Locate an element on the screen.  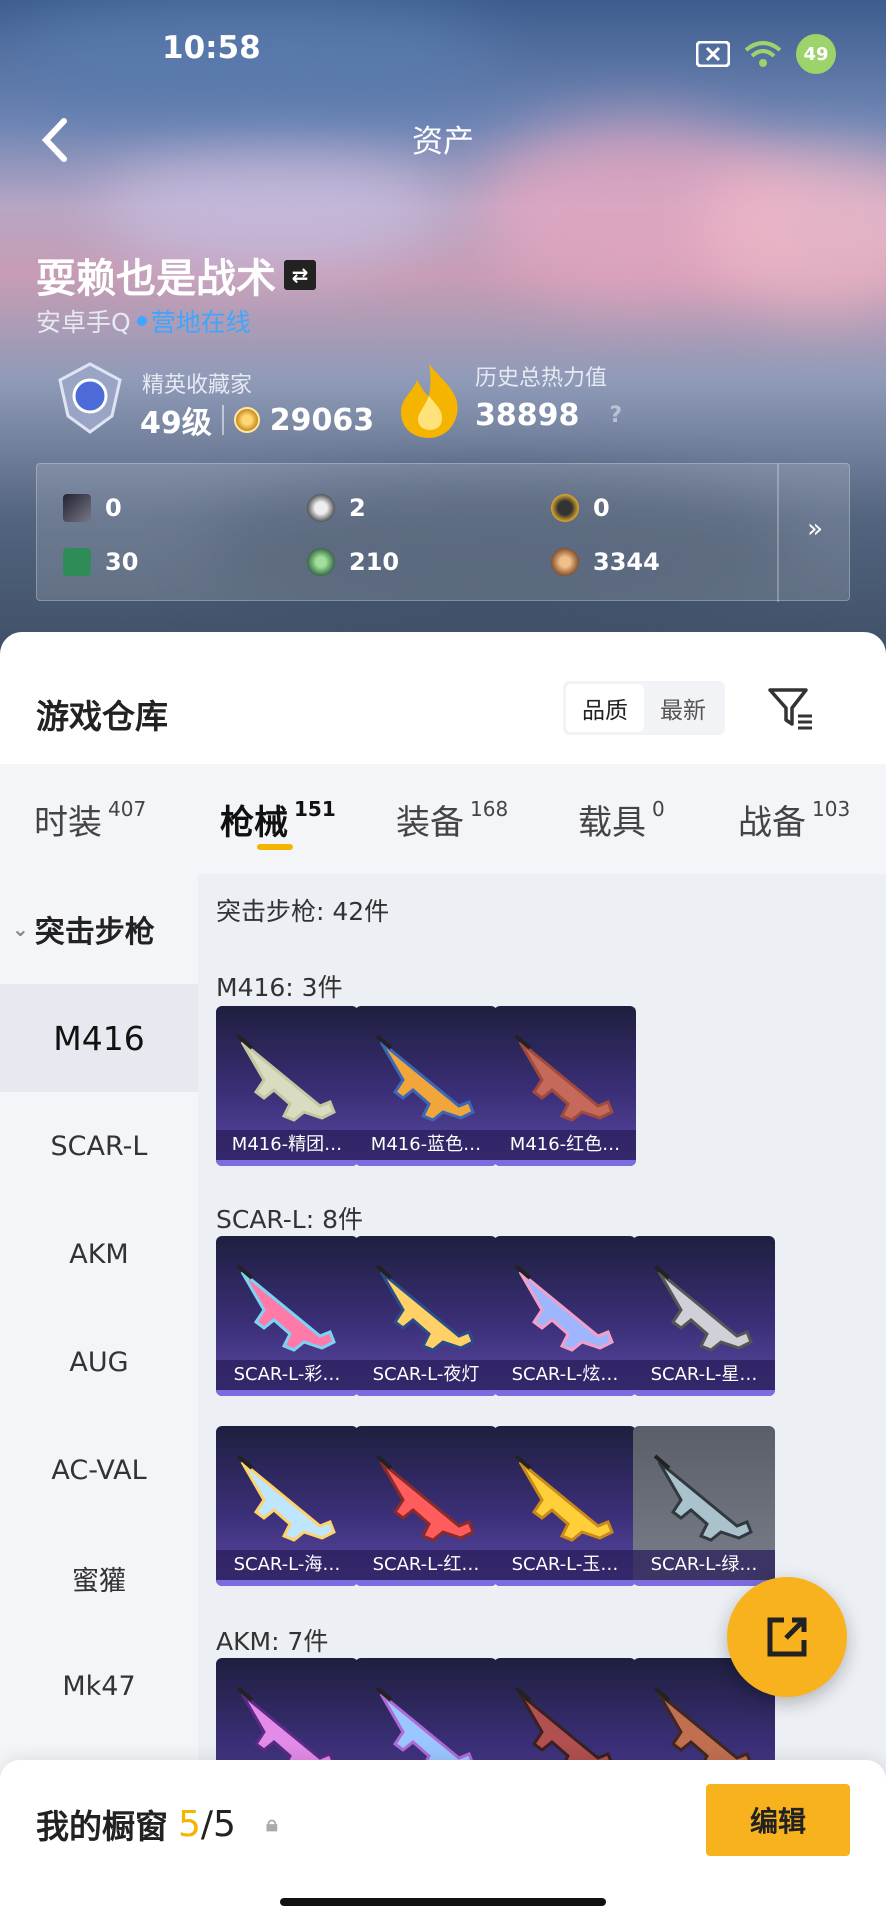
sidebar-category: ⌄ 突击步枪 is located at coordinates (83, 929).